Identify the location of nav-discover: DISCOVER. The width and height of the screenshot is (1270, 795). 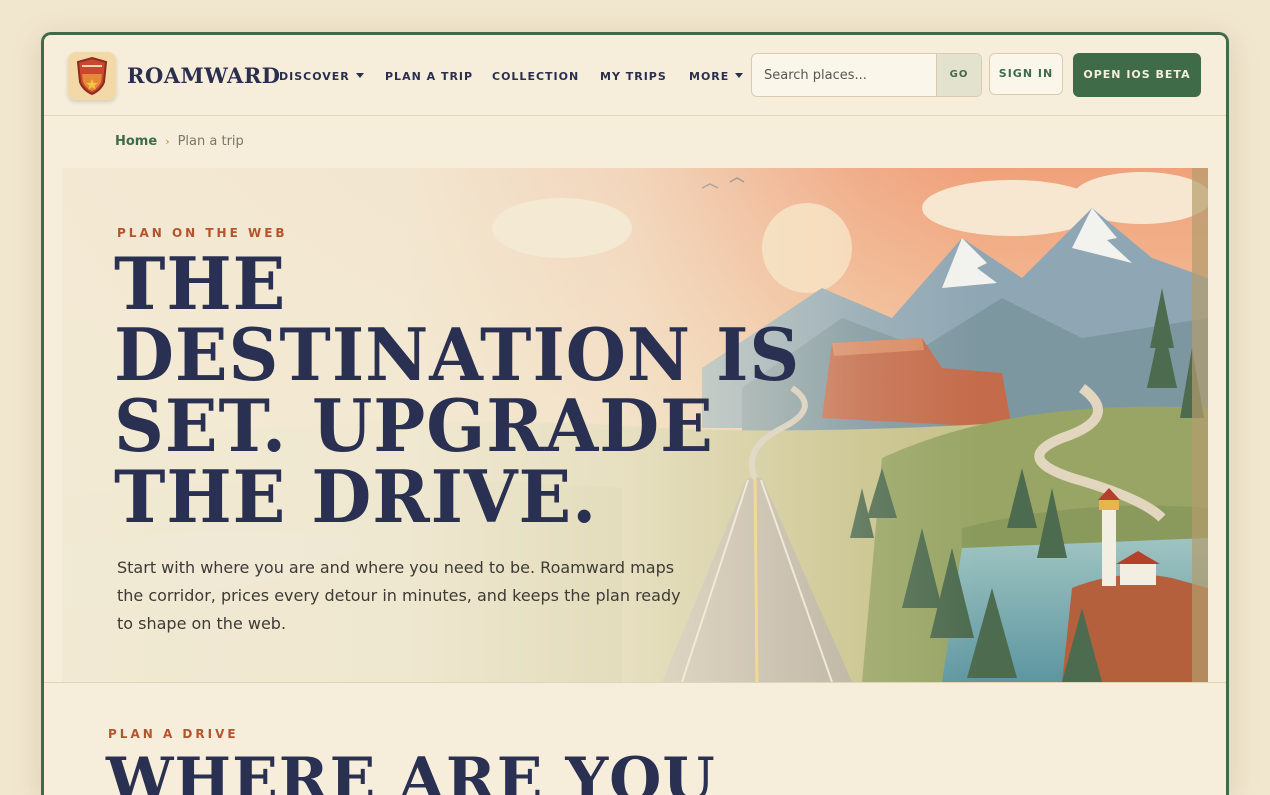
(321, 78).